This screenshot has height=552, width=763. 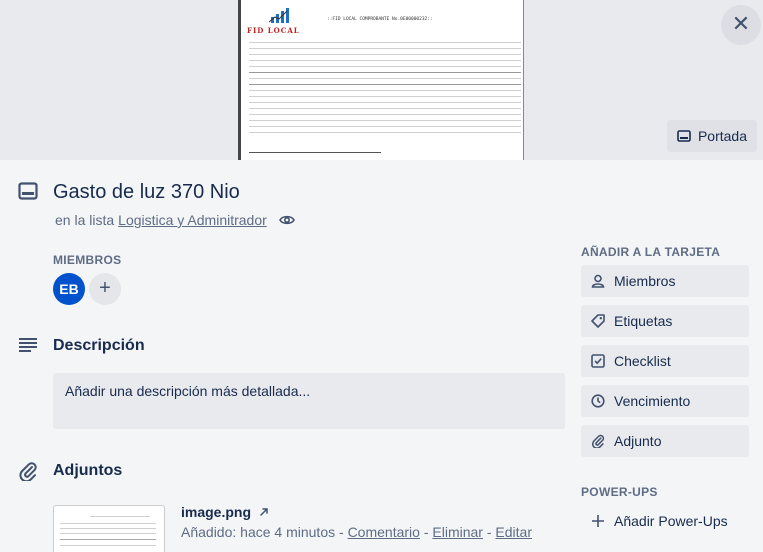 What do you see at coordinates (28, 345) in the screenshot?
I see `description-icon` at bounding box center [28, 345].